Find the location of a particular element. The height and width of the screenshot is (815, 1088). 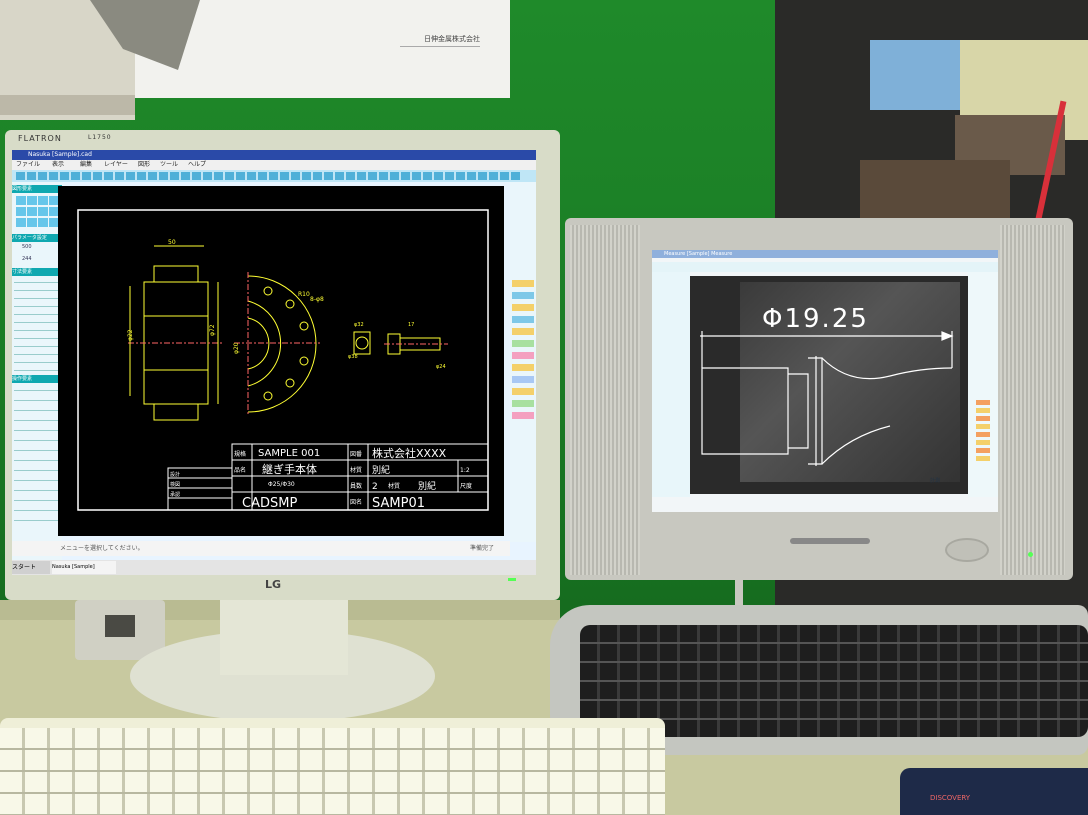

start-button: スタート is located at coordinates (31, 567).